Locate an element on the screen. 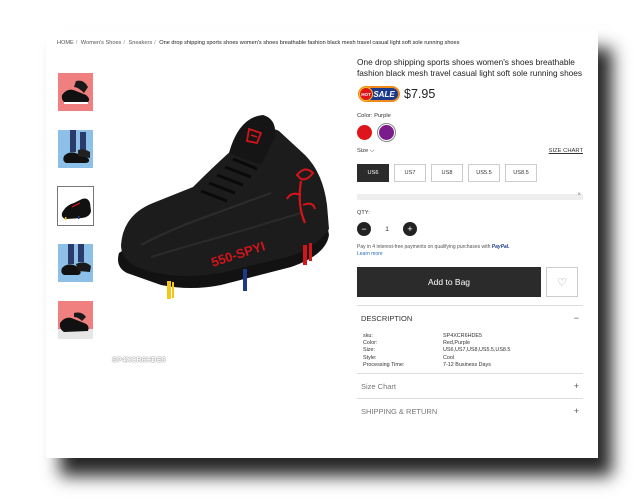 This screenshot has width=638, height=504. thumbnail-3-selected is located at coordinates (75, 206).